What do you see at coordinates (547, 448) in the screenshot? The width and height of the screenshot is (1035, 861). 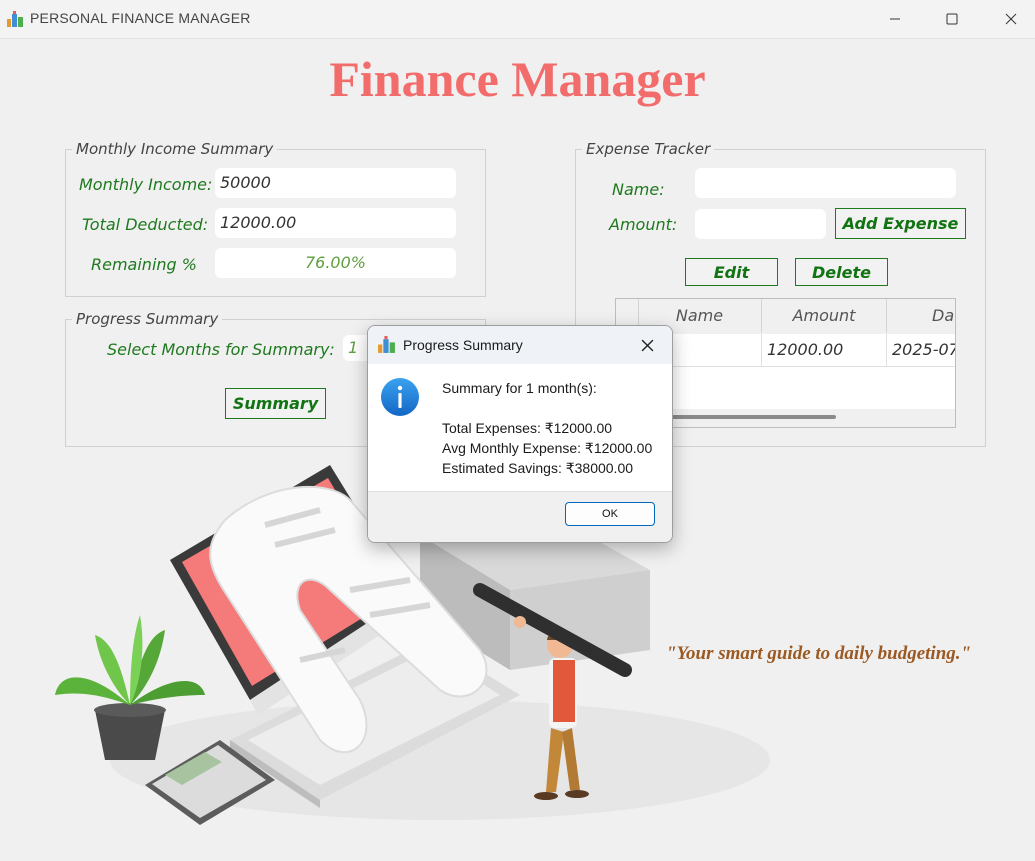 I see `dialog-avg-monthly-expense: Avg Monthly Expense: ₹12000.00` at bounding box center [547, 448].